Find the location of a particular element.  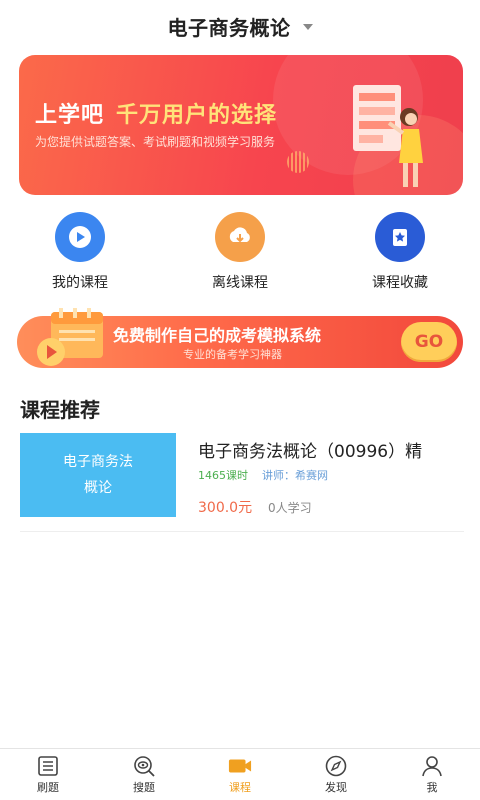

course-thumbnail: 电子商务法 概论 is located at coordinates (98, 475).